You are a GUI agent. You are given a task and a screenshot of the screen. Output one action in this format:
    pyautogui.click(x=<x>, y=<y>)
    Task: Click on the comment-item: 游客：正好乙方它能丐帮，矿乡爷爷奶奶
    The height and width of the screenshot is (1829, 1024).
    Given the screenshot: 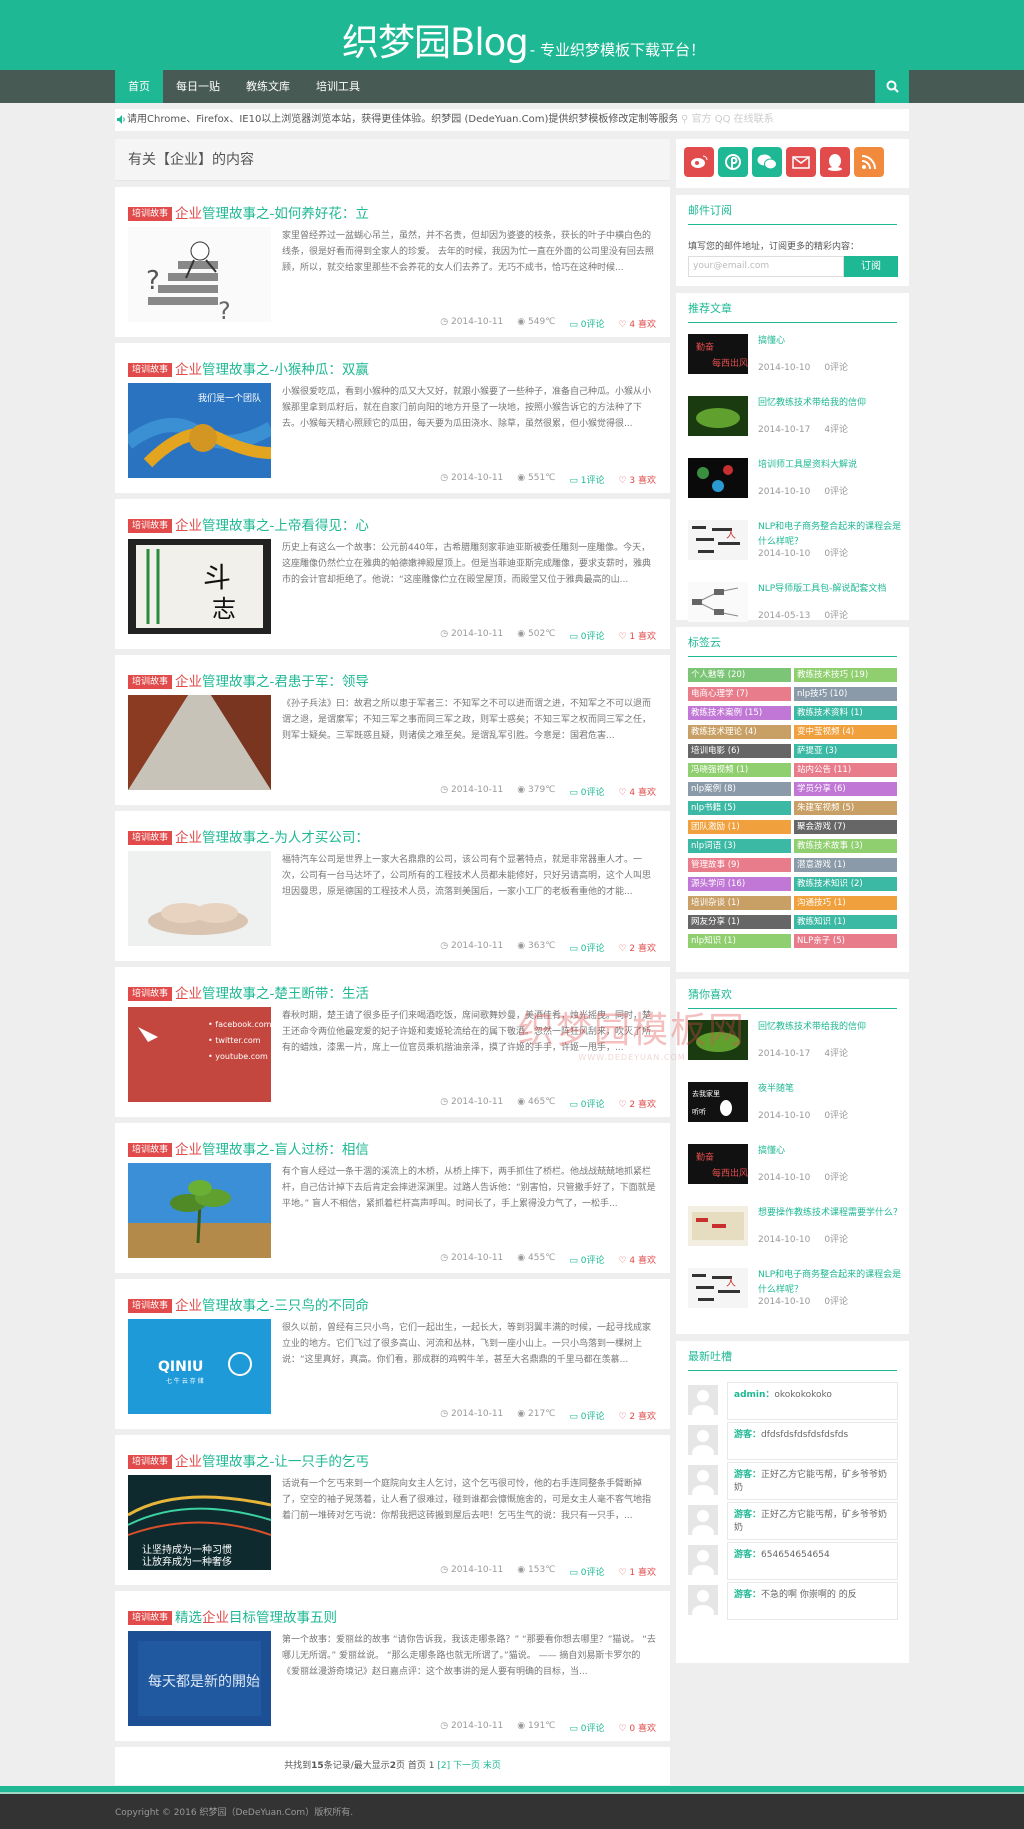 What is the action you would take?
    pyautogui.click(x=793, y=1481)
    